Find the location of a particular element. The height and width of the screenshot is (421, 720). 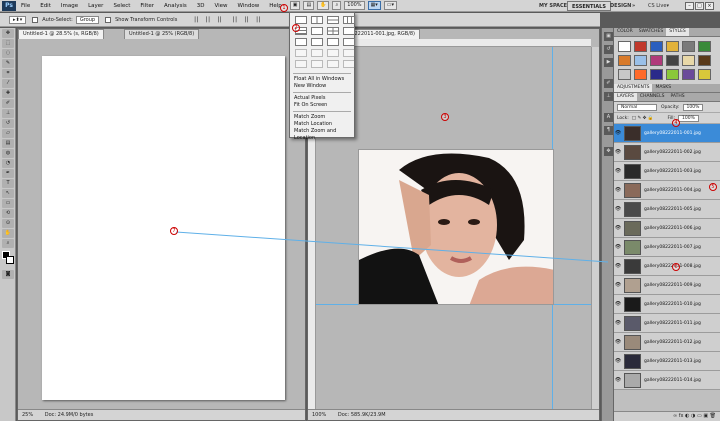

annotation-connector is located at coordinates (392, 247).